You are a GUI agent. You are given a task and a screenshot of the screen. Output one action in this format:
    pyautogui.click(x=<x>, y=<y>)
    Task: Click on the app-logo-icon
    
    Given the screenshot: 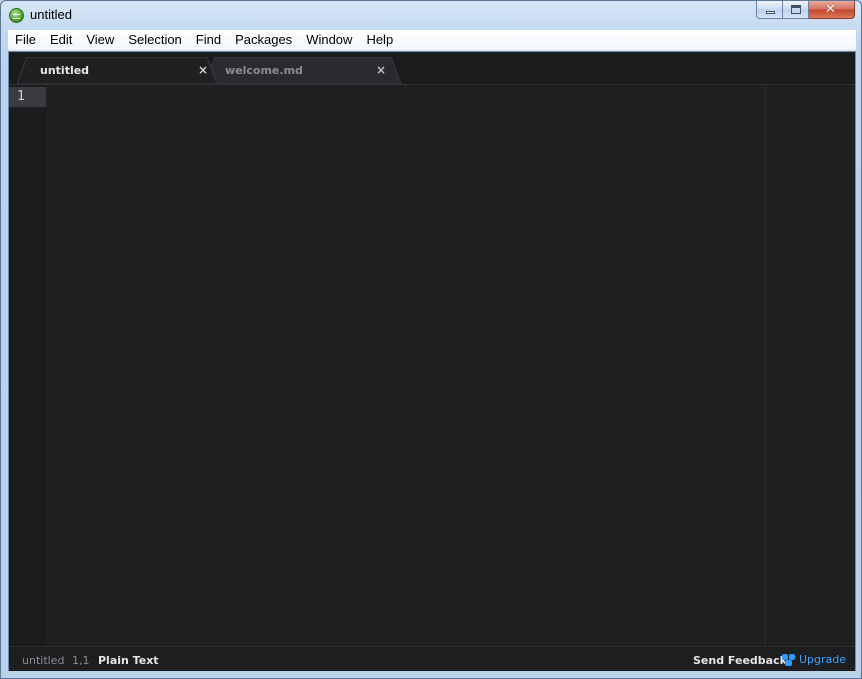 What is the action you would take?
    pyautogui.click(x=16, y=15)
    